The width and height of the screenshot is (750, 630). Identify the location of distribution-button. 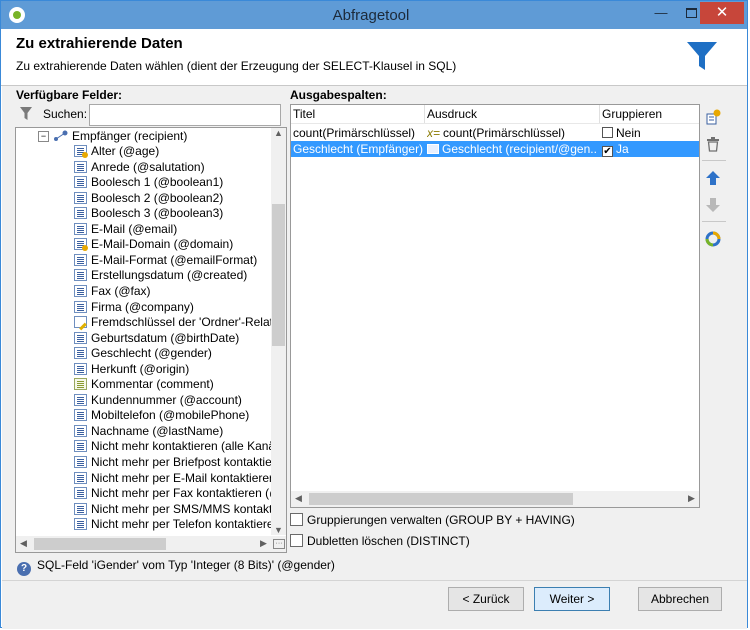
(713, 239).